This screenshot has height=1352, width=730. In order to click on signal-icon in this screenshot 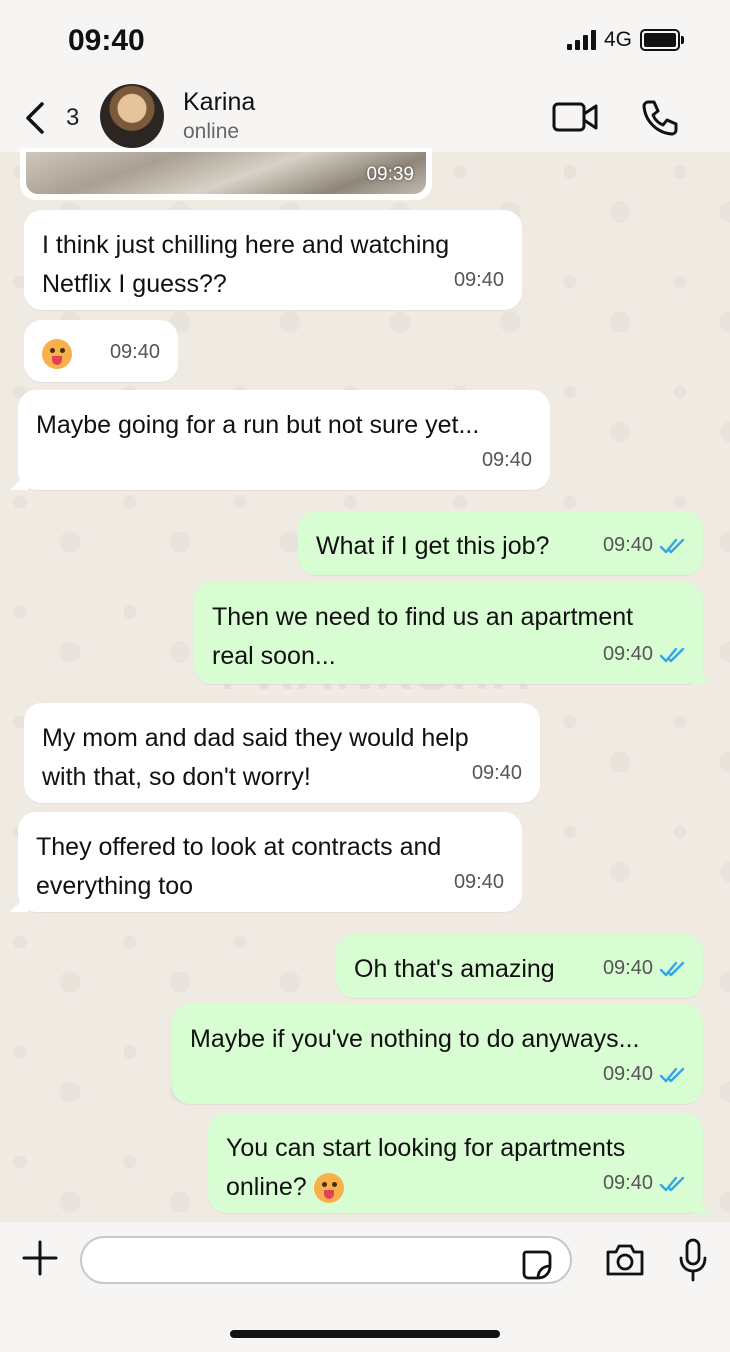, I will do `click(581, 40)`.